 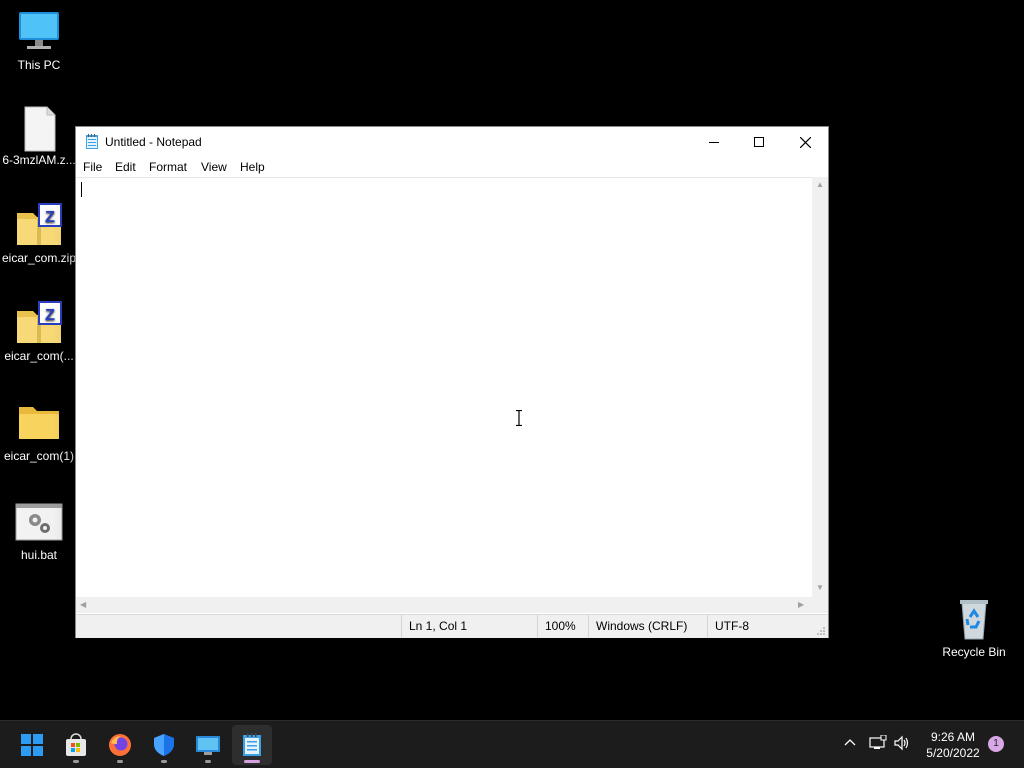 I want to click on desktop-icon-label: eicar_com.zip, so click(x=39, y=258).